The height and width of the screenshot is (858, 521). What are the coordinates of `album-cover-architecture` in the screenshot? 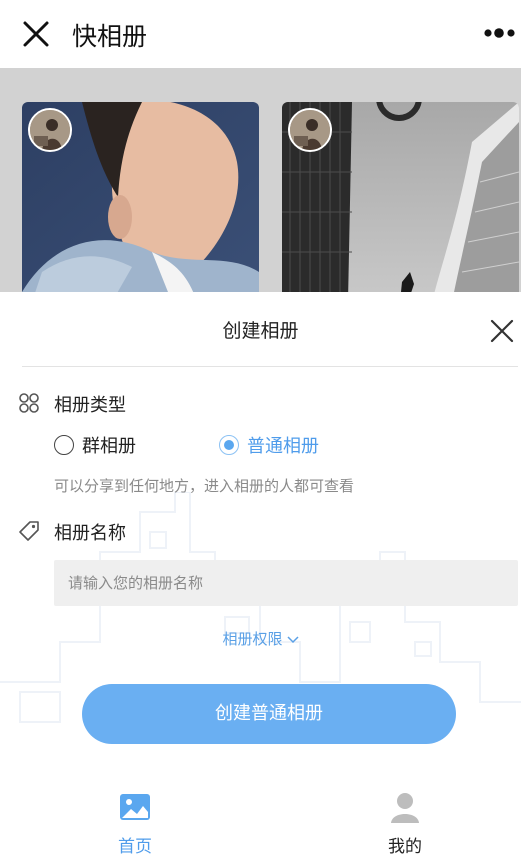 It's located at (400, 197).